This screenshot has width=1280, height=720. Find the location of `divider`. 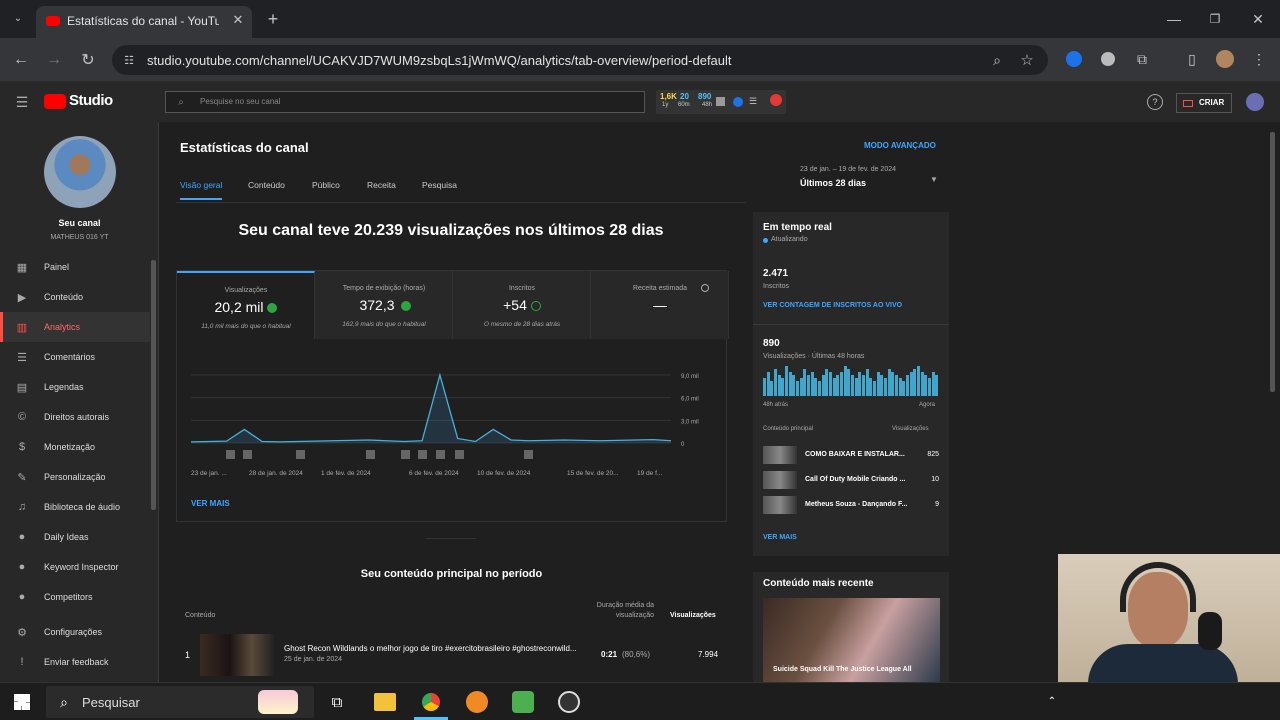

divider is located at coordinates (851, 324).